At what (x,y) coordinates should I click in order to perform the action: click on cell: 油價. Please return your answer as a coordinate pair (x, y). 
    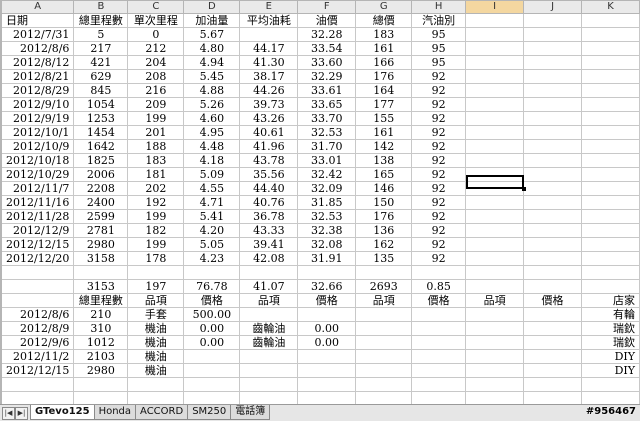
    Looking at the image, I should click on (327, 20).